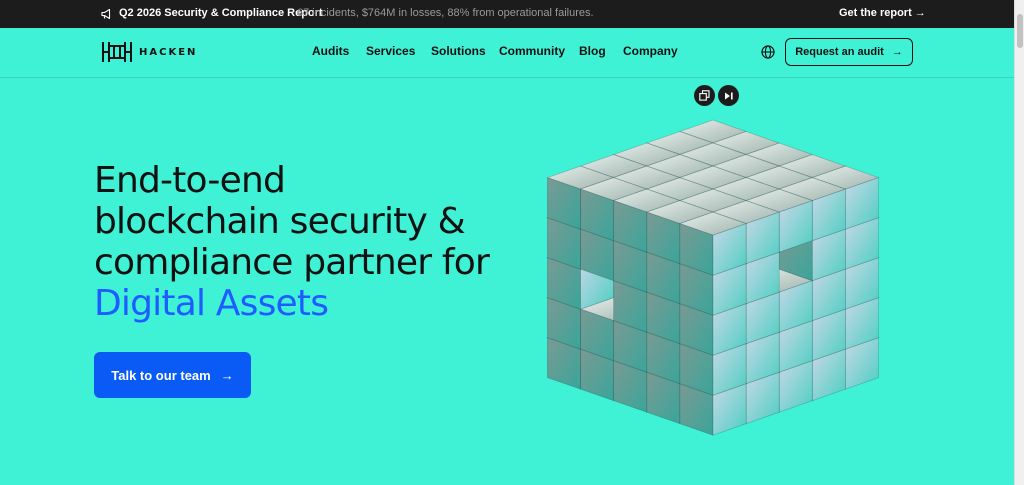  I want to click on request-audit-label: Request an audit, so click(839, 52).